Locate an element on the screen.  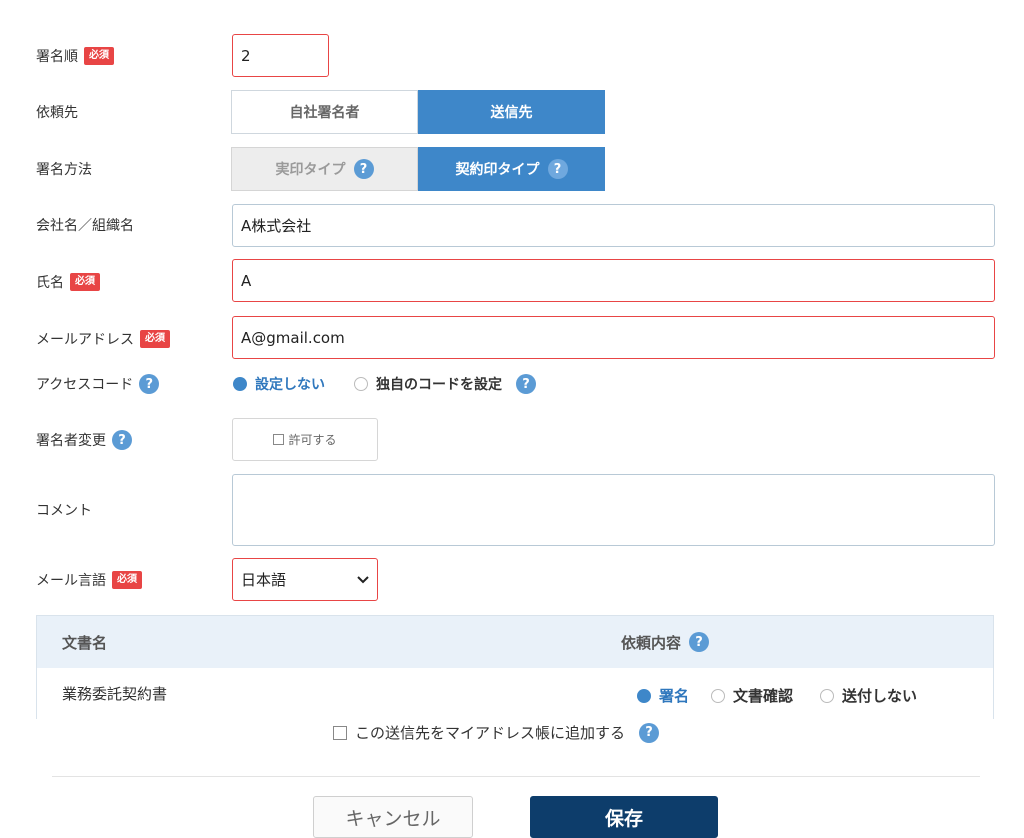
comment-label: コメント is located at coordinates (64, 511).